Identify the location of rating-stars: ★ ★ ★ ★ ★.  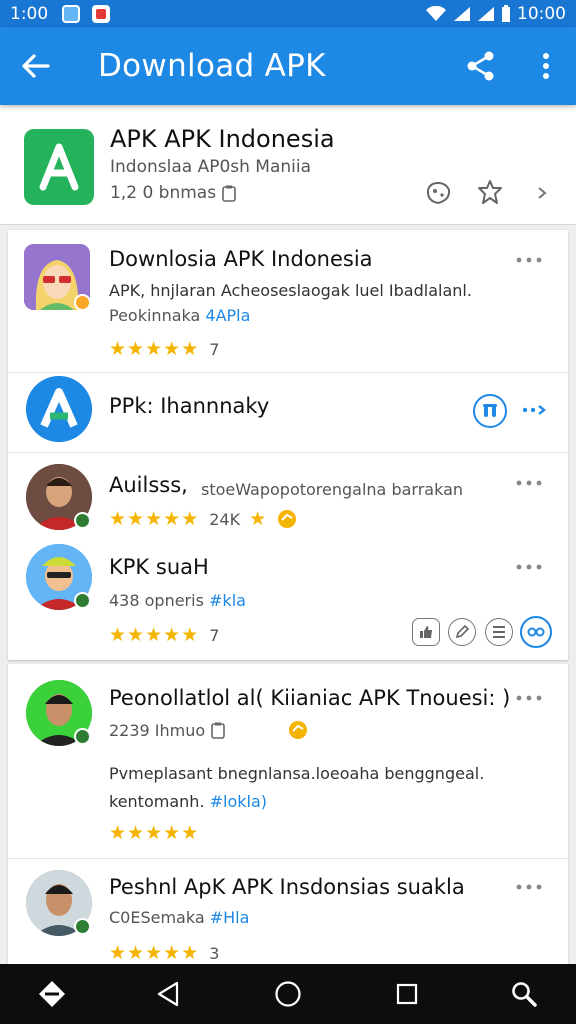
(153, 833).